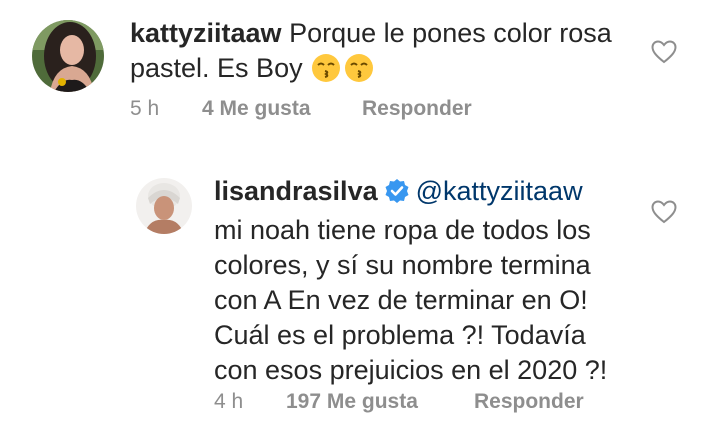 This screenshot has width=720, height=421. Describe the element at coordinates (206, 33) in the screenshot. I see `username-kattyziitaaw: kattyziitaaw` at that location.